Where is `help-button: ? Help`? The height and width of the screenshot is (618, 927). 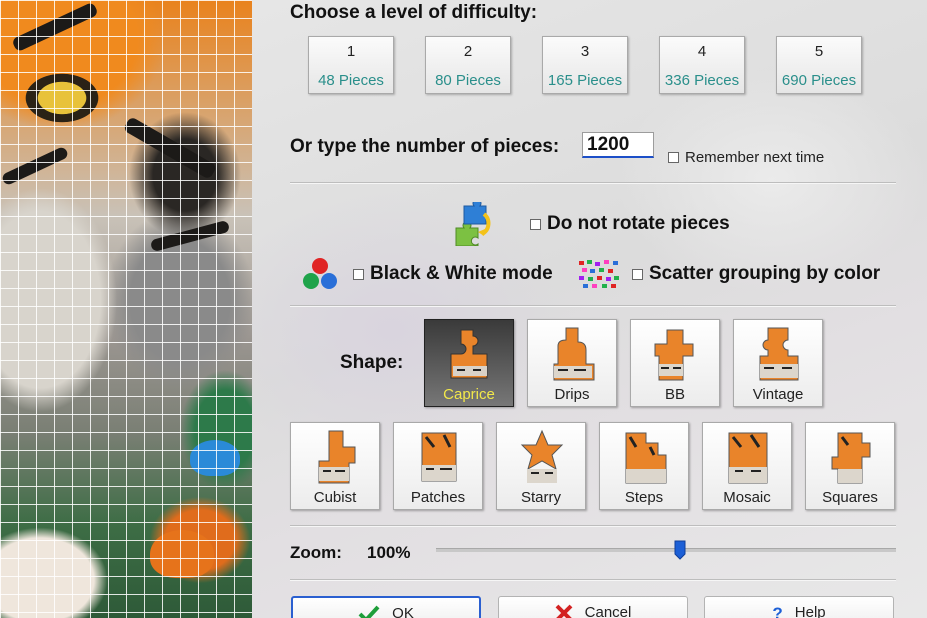 help-button: ? Help is located at coordinates (799, 607).